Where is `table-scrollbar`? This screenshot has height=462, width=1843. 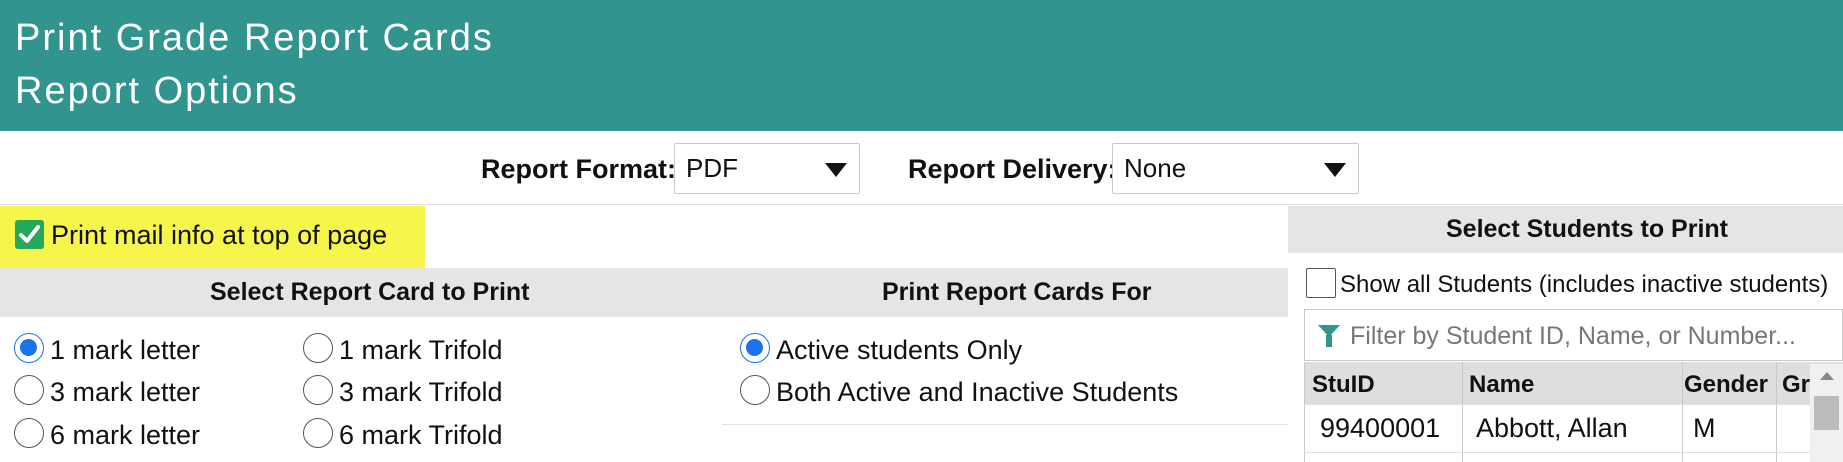
table-scrollbar is located at coordinates (1826, 413).